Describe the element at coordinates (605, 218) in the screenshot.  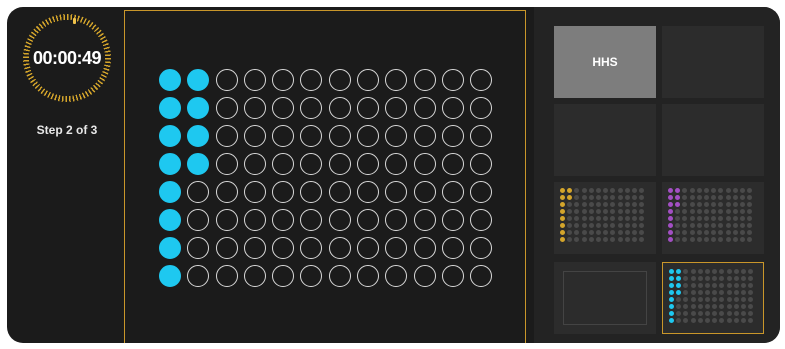
I see `tile-plate-gold` at that location.